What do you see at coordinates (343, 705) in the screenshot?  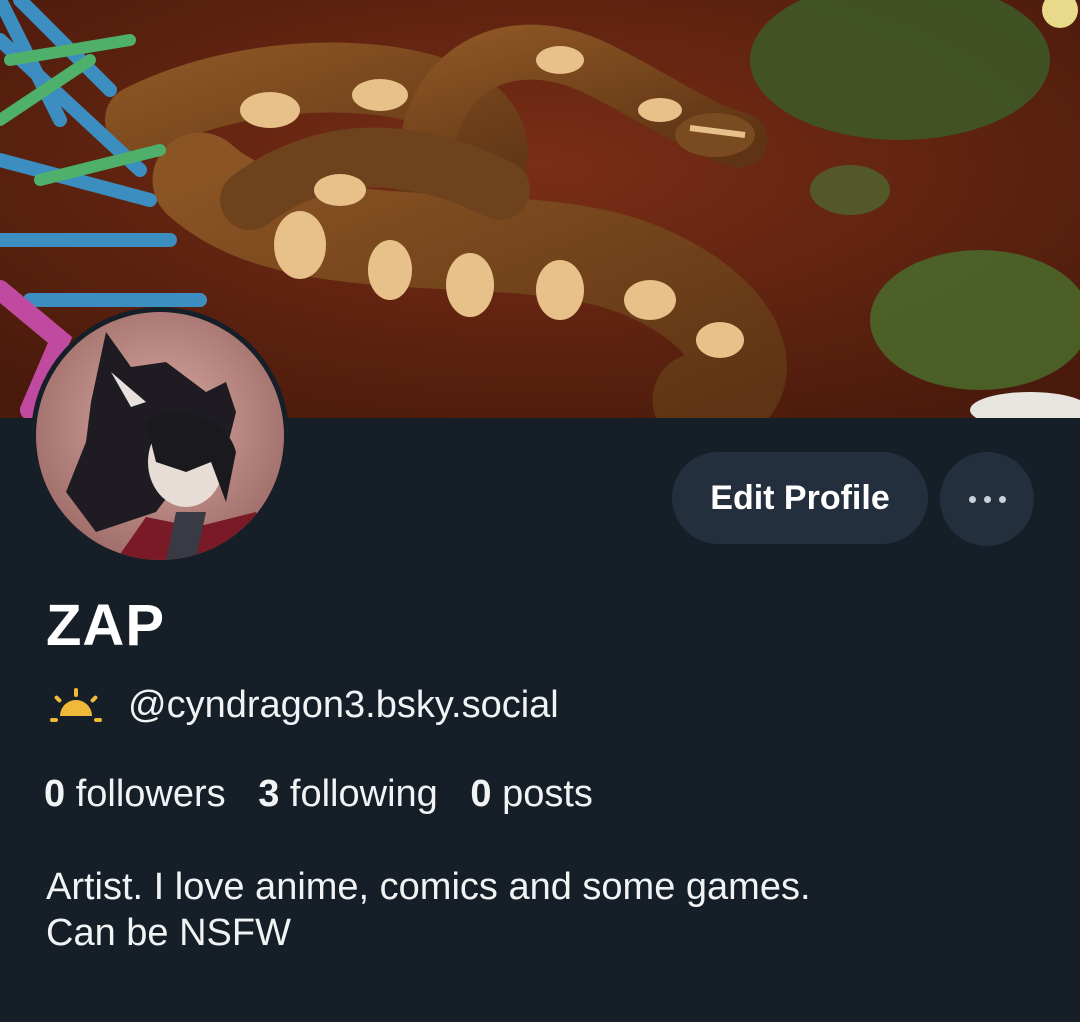 I see `handle-text: @cyndragon3.bsky.social` at bounding box center [343, 705].